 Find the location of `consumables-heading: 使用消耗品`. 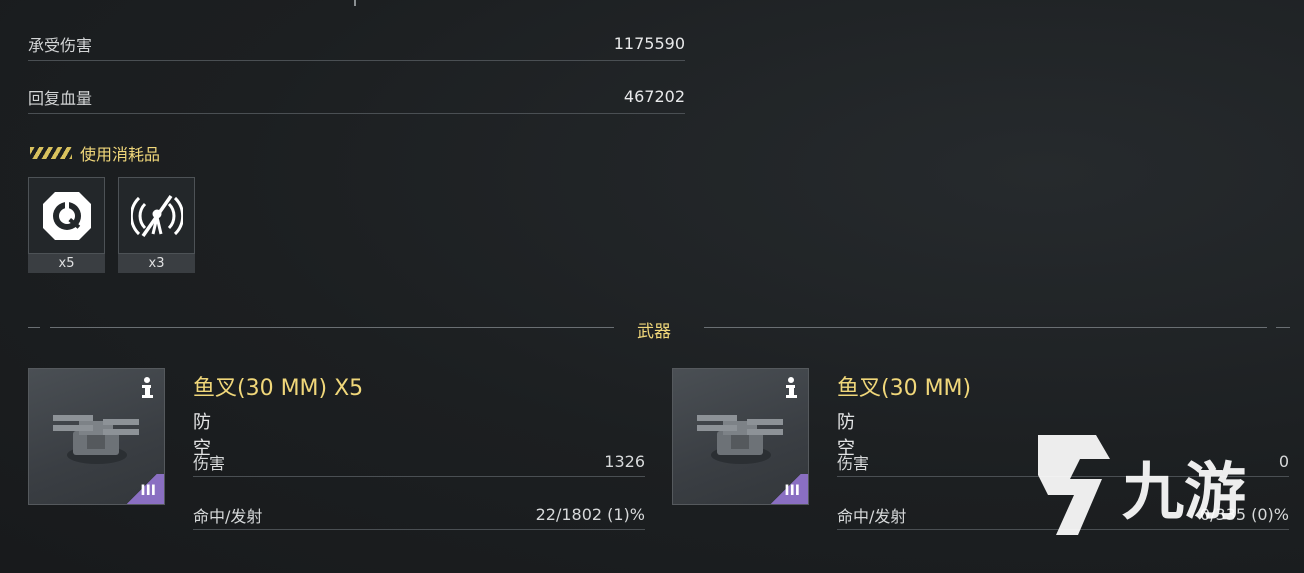

consumables-heading: 使用消耗品 is located at coordinates (95, 153).